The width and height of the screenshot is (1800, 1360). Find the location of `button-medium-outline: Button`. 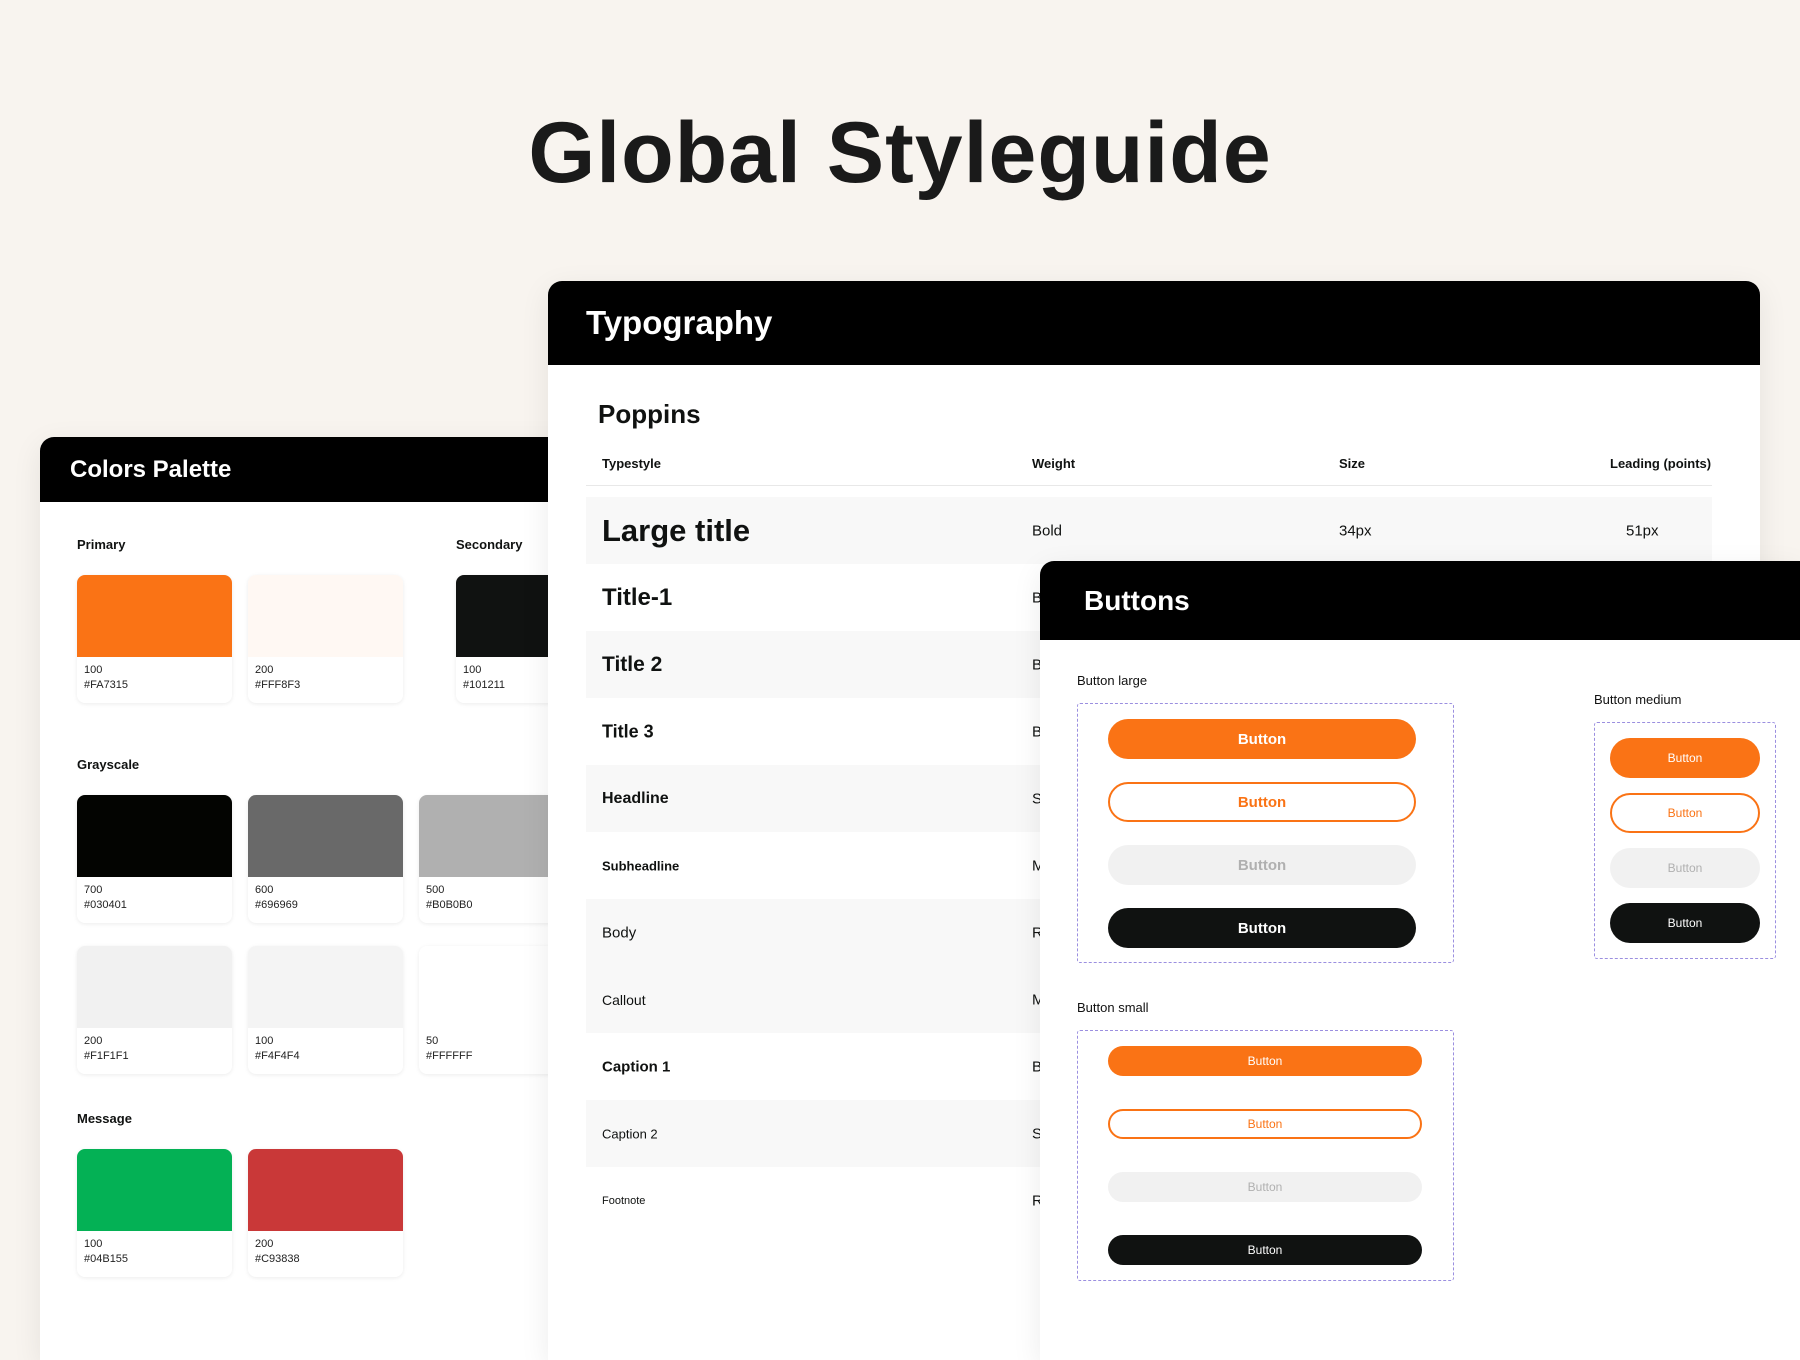

button-medium-outline: Button is located at coordinates (1685, 813).